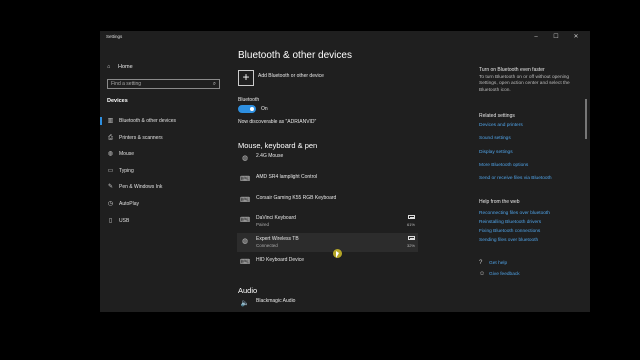 The image size is (640, 360). I want to click on bluetooth-toggle, so click(247, 109).